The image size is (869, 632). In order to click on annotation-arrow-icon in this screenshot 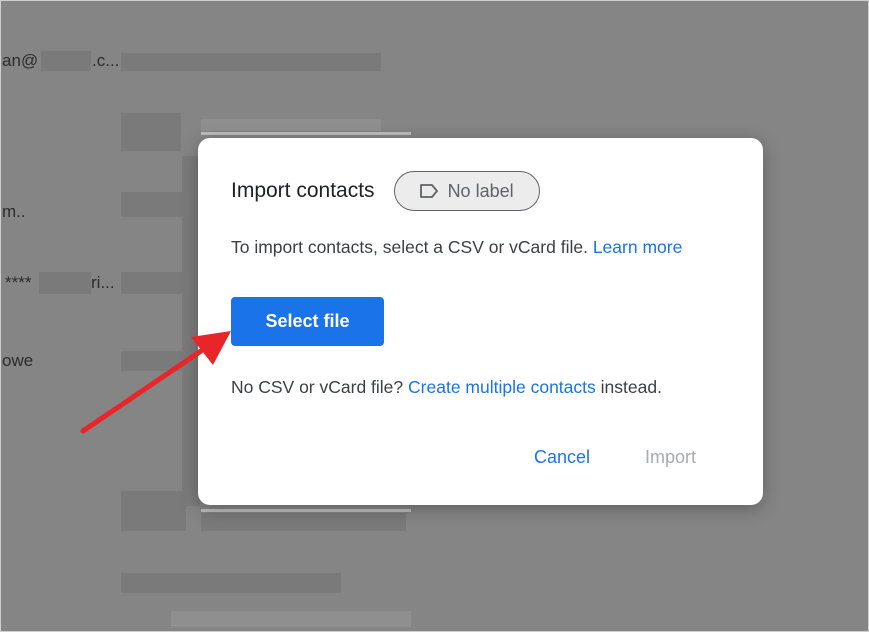, I will do `click(155, 382)`.